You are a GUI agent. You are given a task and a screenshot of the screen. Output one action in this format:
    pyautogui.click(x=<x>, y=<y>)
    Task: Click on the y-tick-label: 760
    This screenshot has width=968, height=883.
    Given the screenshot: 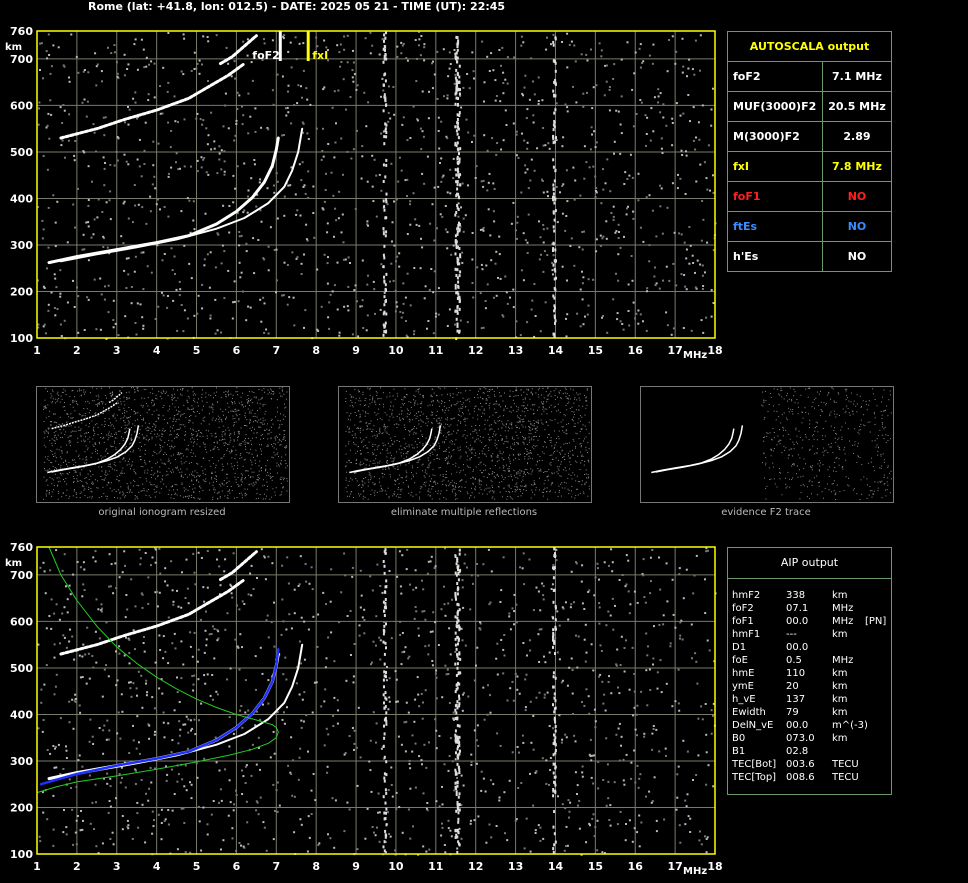 What is the action you would take?
    pyautogui.click(x=21, y=547)
    